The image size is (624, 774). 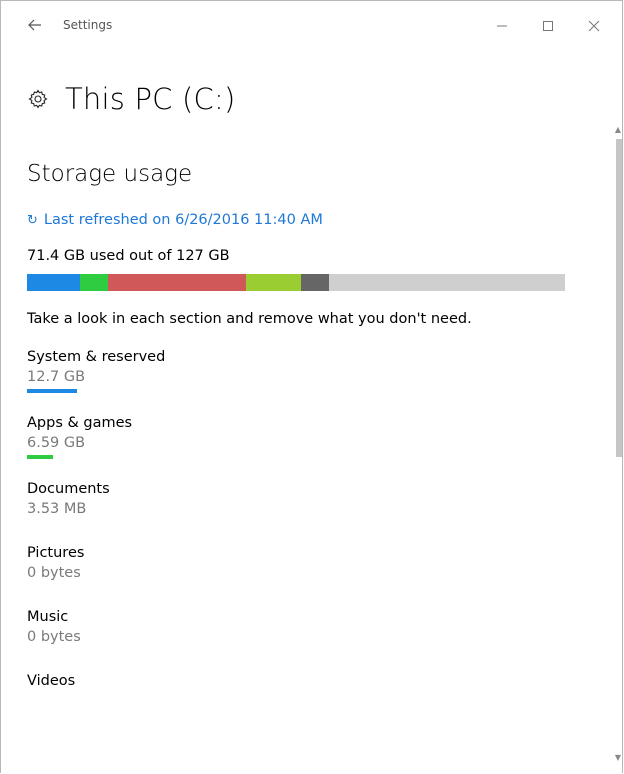 I want to click on category-size: 12.7 GB, so click(x=56, y=377).